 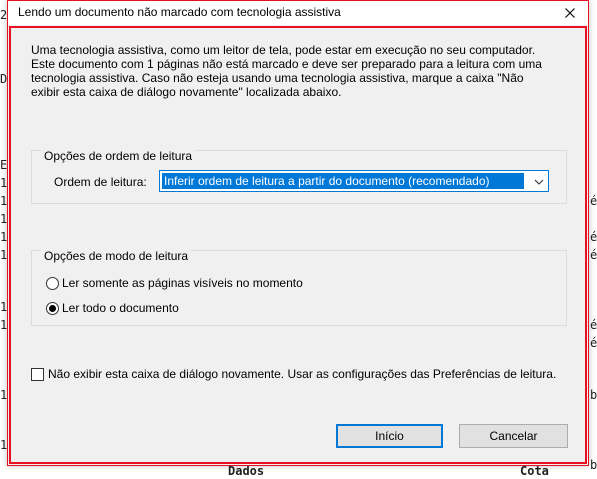 I want to click on close-icon, so click(x=570, y=13).